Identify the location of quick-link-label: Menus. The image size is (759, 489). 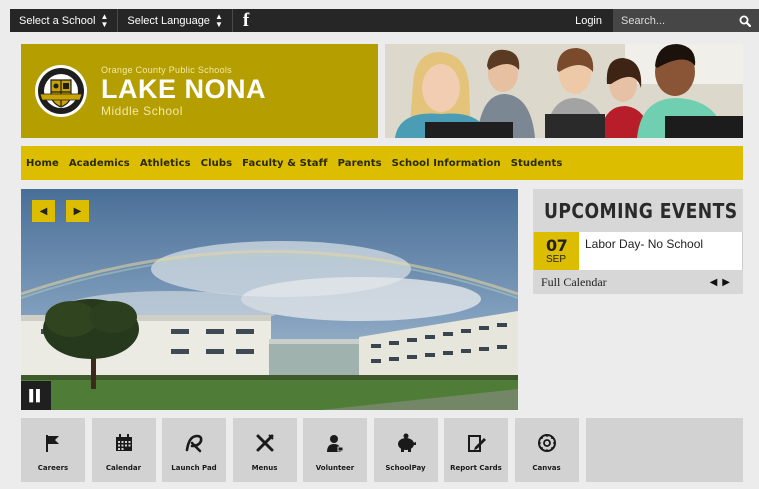
(264, 468).